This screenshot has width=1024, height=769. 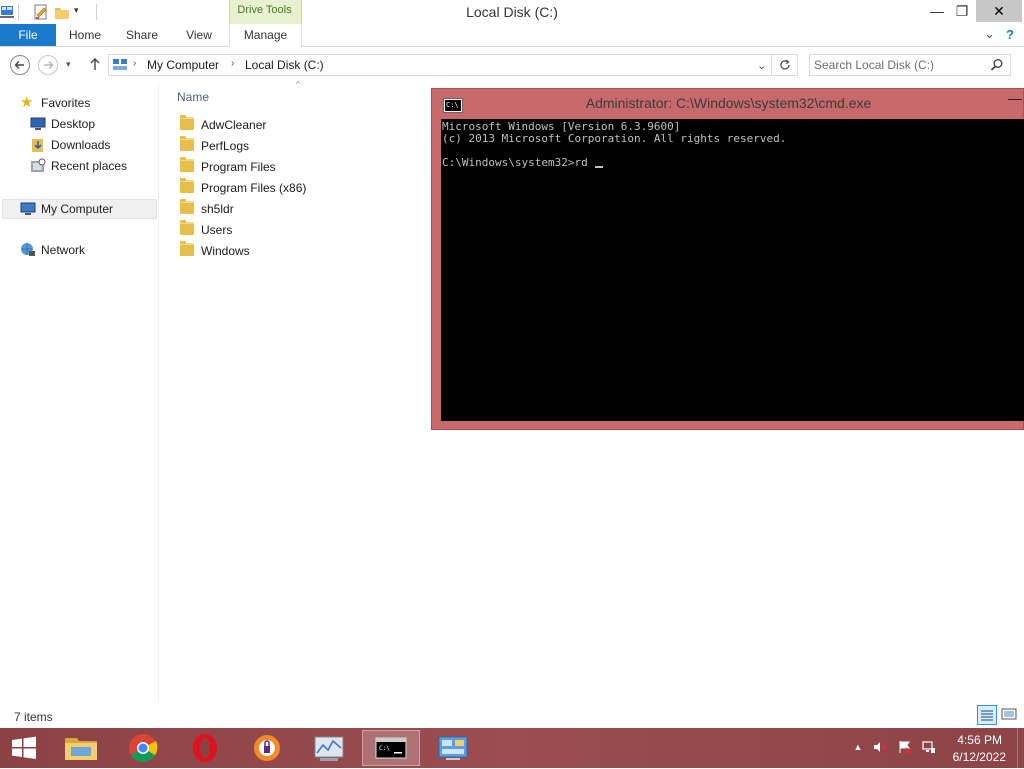 What do you see at coordinates (280, 167) in the screenshot?
I see `list-item: Program Files` at bounding box center [280, 167].